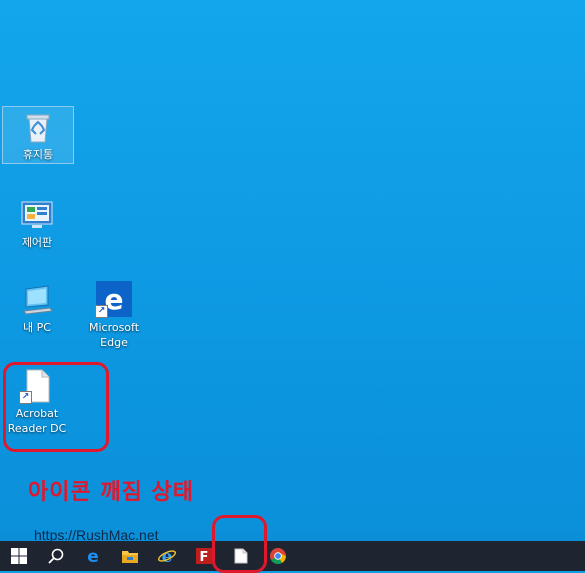 The width and height of the screenshot is (585, 573). I want to click on shortcut-arrow-icon: ↗, so click(101, 311).